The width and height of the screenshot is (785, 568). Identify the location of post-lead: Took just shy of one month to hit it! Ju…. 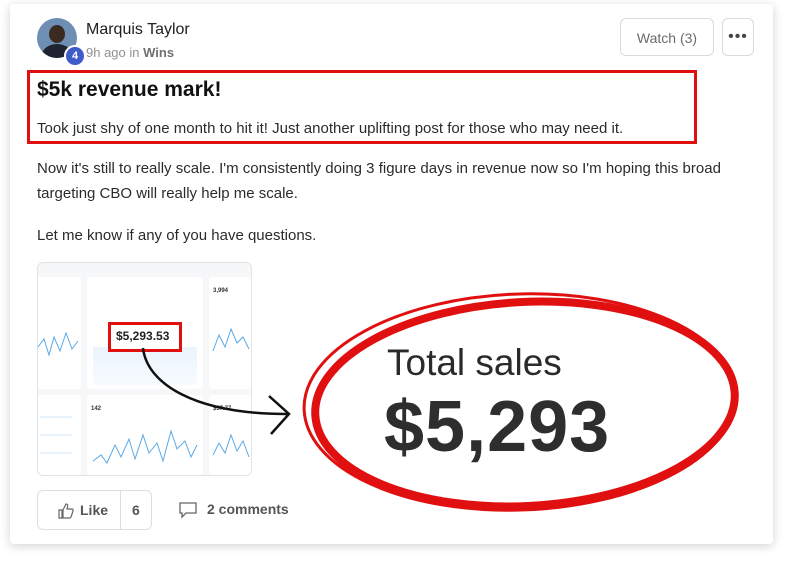
(330, 128).